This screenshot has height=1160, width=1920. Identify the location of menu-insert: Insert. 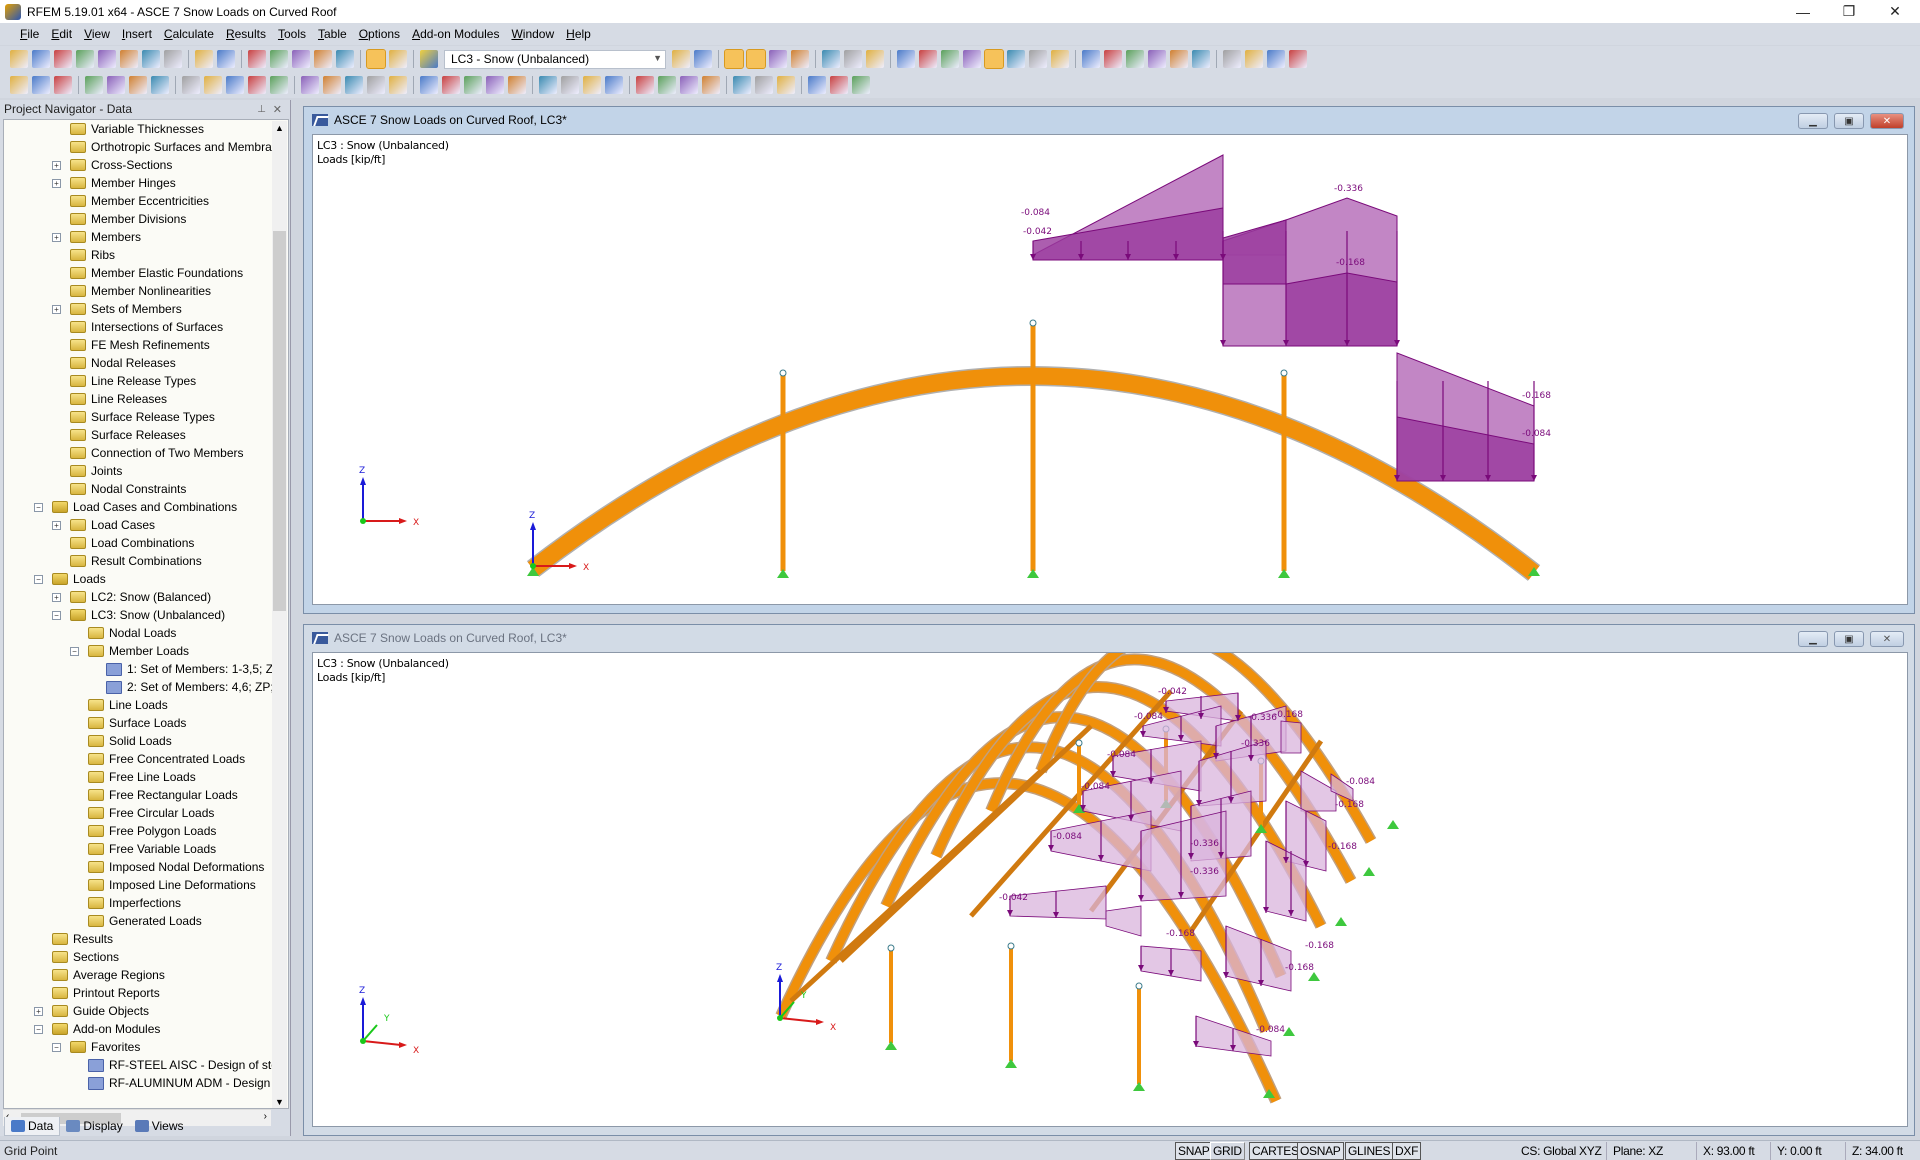
(137, 34).